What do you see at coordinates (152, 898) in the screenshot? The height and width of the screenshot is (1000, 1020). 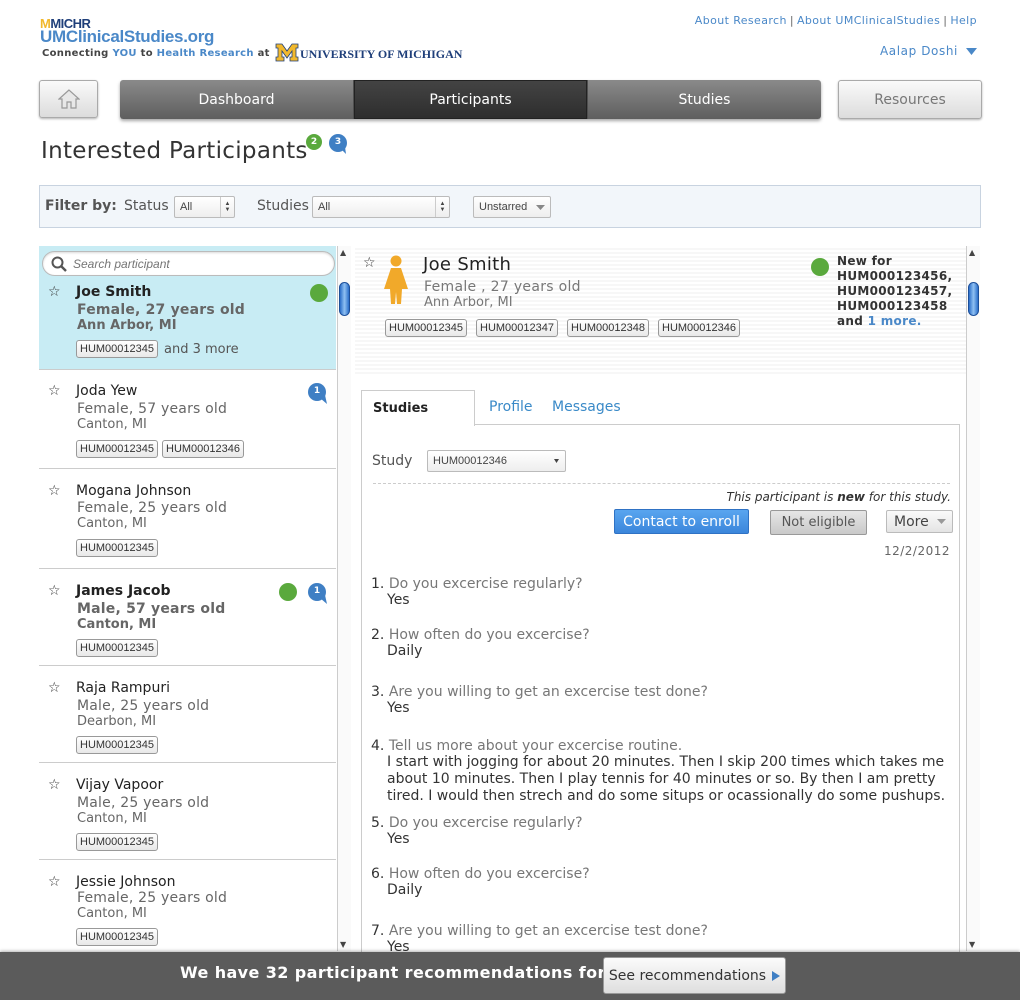 I see `participant-desc: Female, 25 years old` at bounding box center [152, 898].